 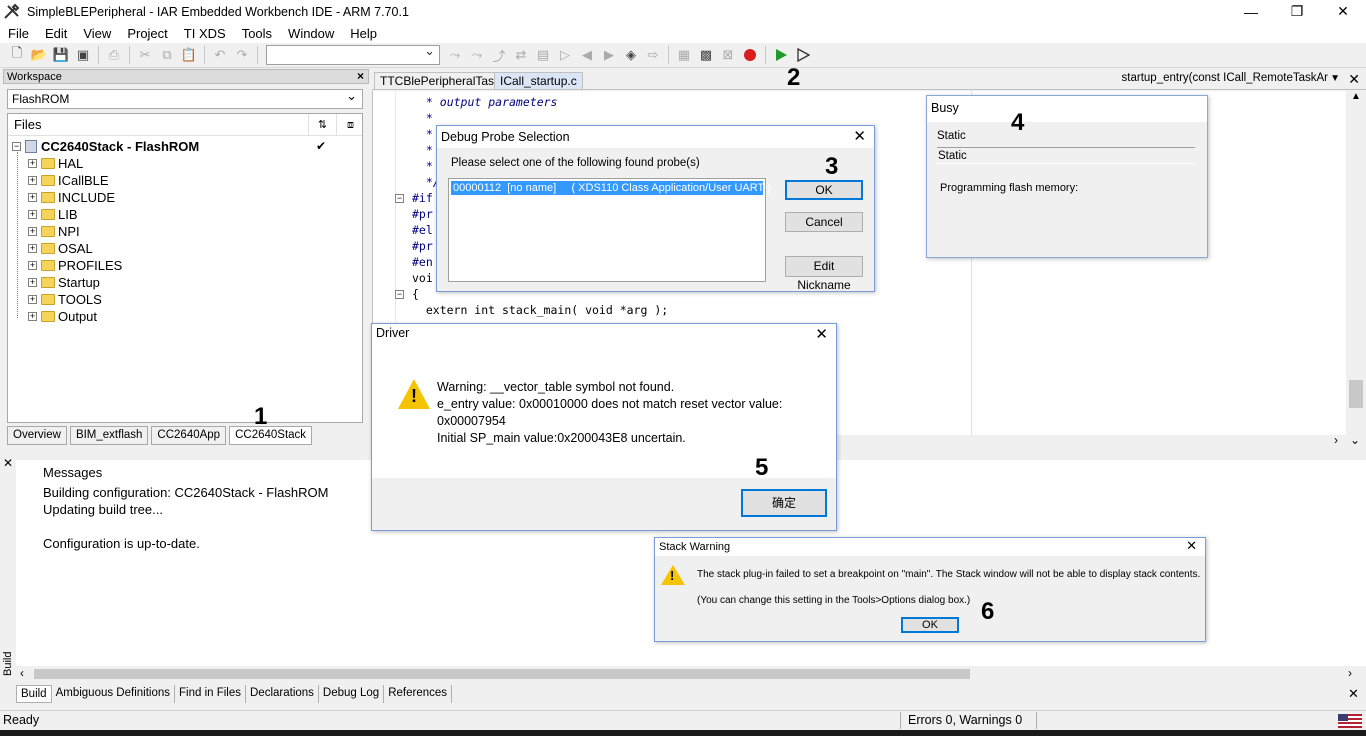 What do you see at coordinates (353, 54) in the screenshot?
I see `find-combo` at bounding box center [353, 54].